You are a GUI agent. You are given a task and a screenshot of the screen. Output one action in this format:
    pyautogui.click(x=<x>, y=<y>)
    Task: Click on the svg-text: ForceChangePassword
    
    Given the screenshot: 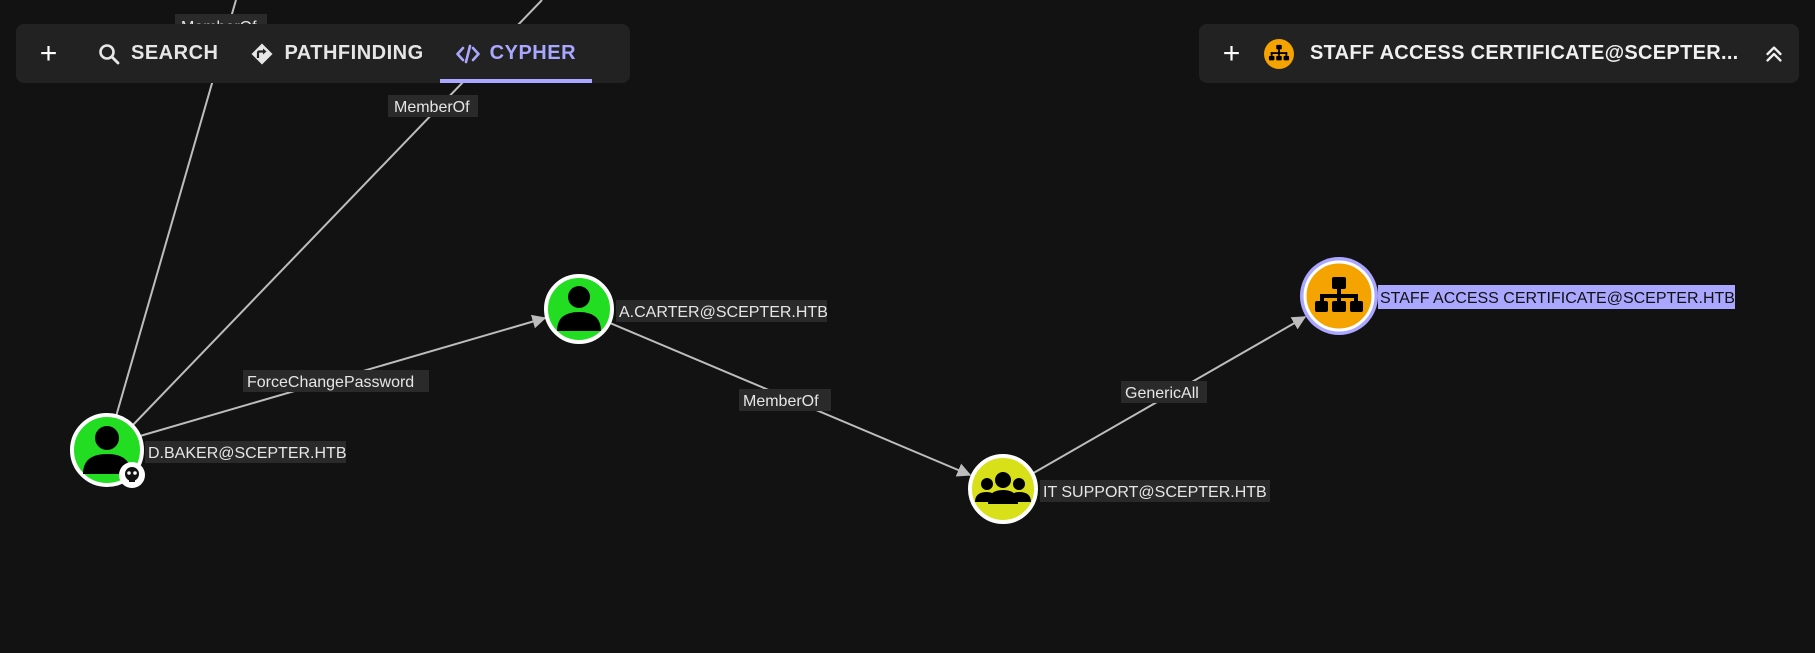 What is the action you would take?
    pyautogui.click(x=330, y=382)
    